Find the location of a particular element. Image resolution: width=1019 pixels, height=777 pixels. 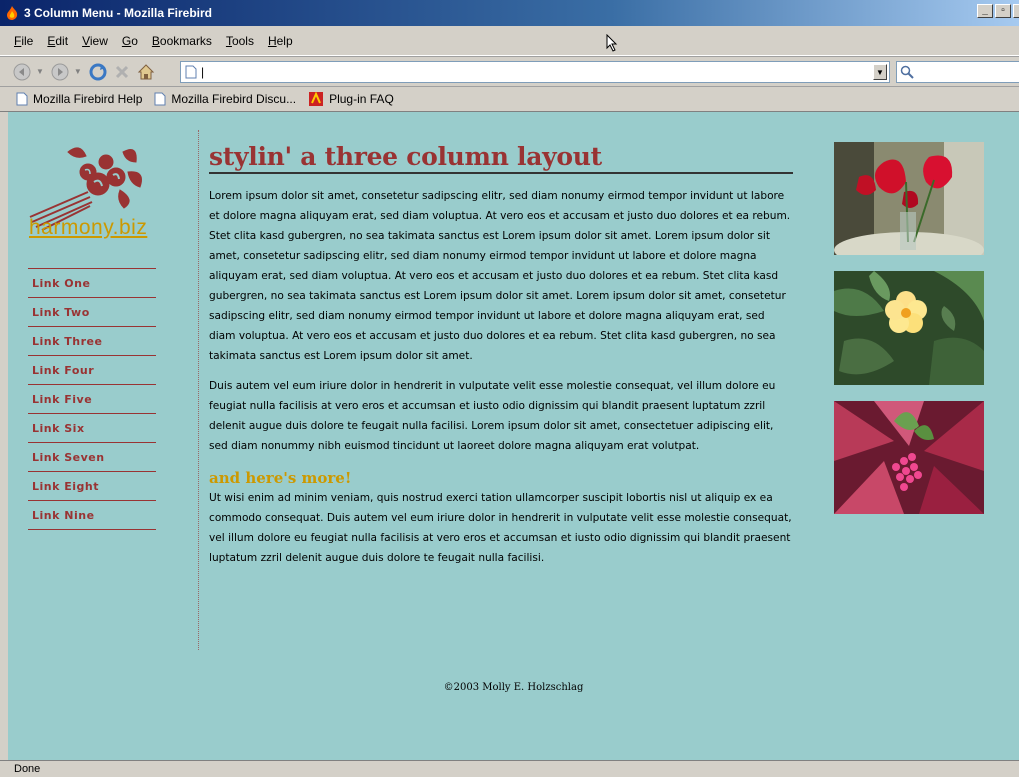

copyright-footer: ©2003 Molly E. Holzschlag is located at coordinates (513, 687).